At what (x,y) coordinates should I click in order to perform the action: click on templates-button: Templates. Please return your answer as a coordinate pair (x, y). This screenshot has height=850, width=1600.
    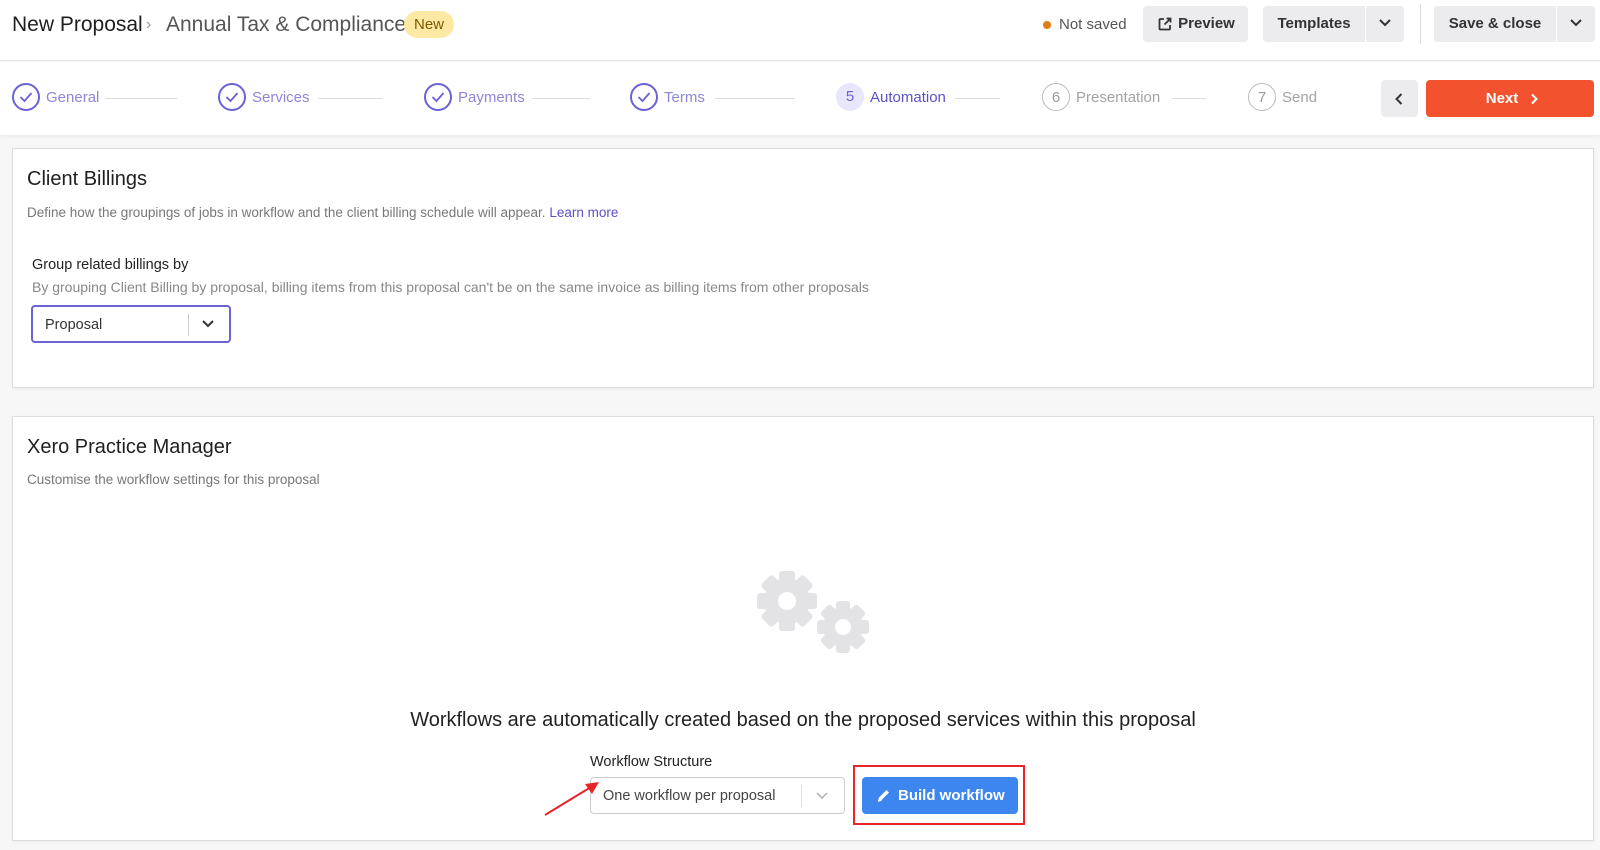
    Looking at the image, I should click on (1314, 24).